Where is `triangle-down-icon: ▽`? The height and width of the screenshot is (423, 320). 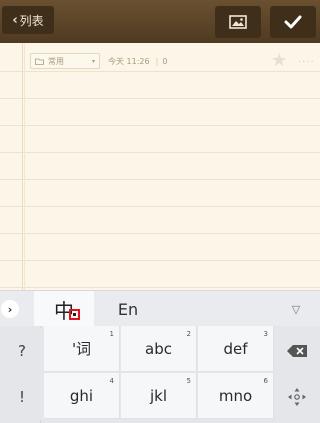
triangle-down-icon: ▽ is located at coordinates (296, 309).